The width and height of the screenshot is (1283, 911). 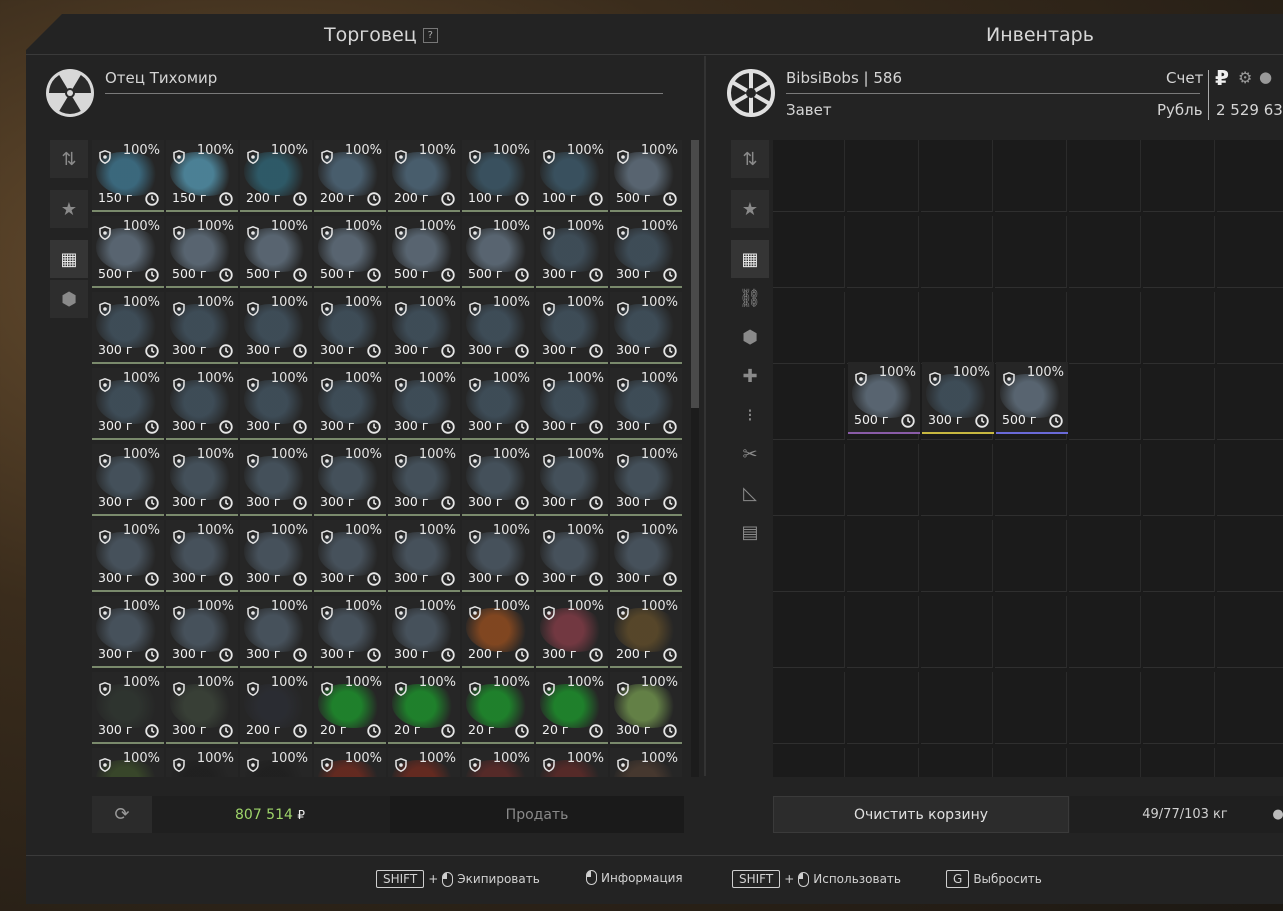 What do you see at coordinates (750, 337) in the screenshot?
I see `artifact-category-icon: ⬢` at bounding box center [750, 337].